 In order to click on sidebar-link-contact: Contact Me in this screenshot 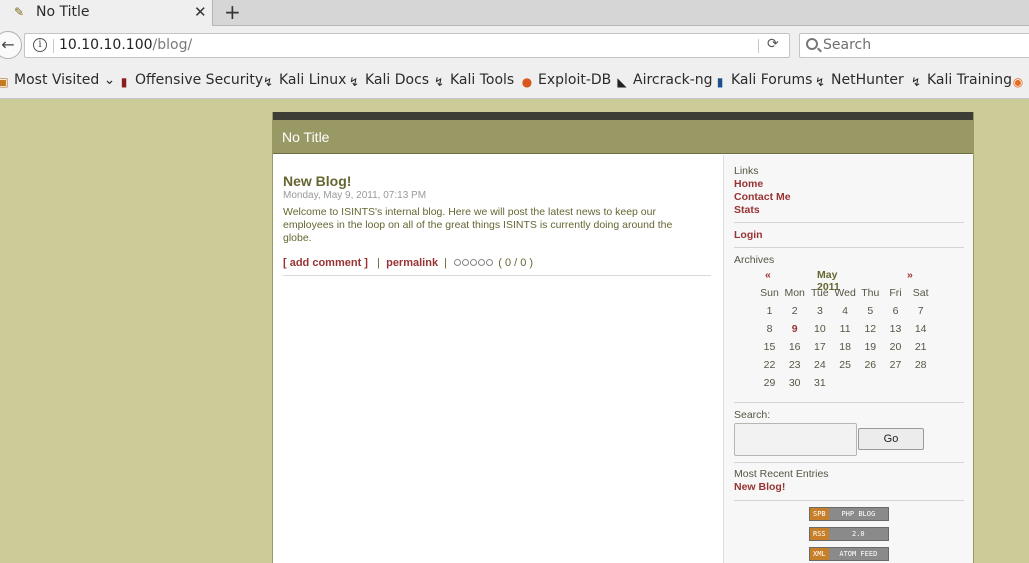, I will do `click(762, 197)`.